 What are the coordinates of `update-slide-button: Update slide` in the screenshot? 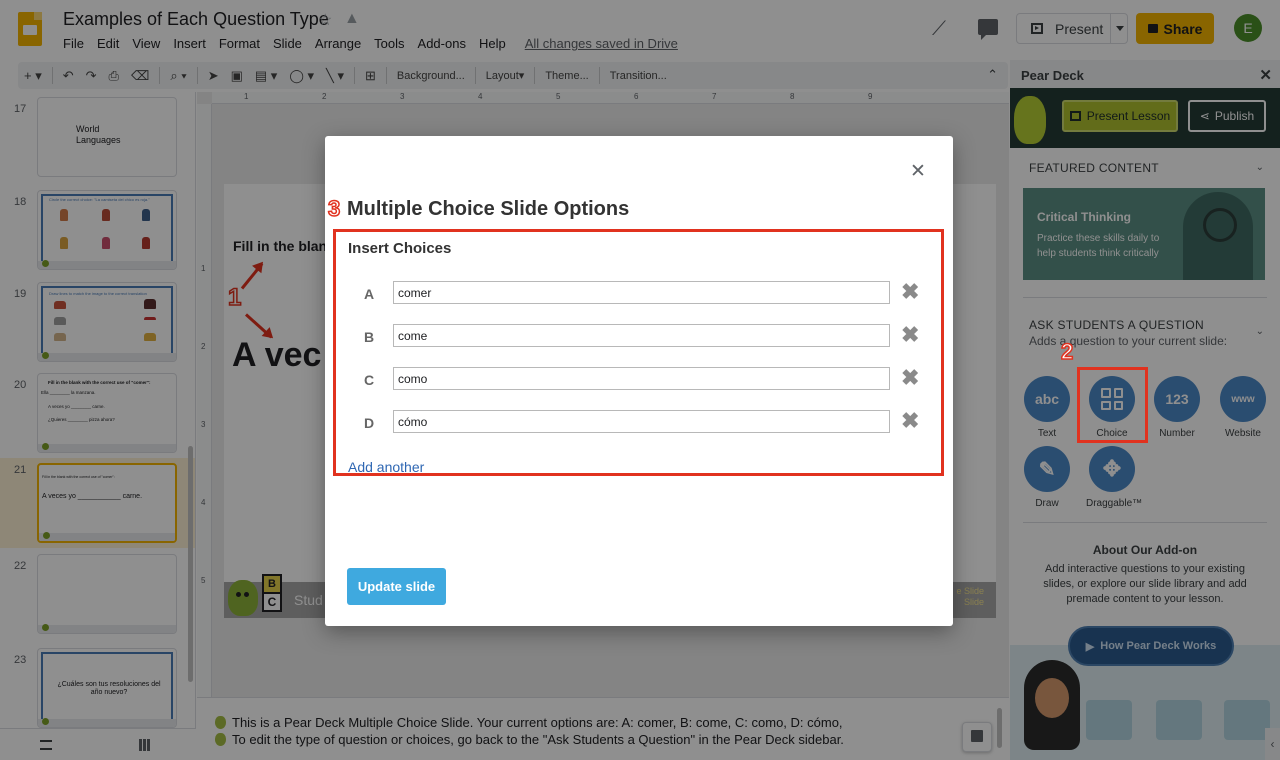 It's located at (396, 586).